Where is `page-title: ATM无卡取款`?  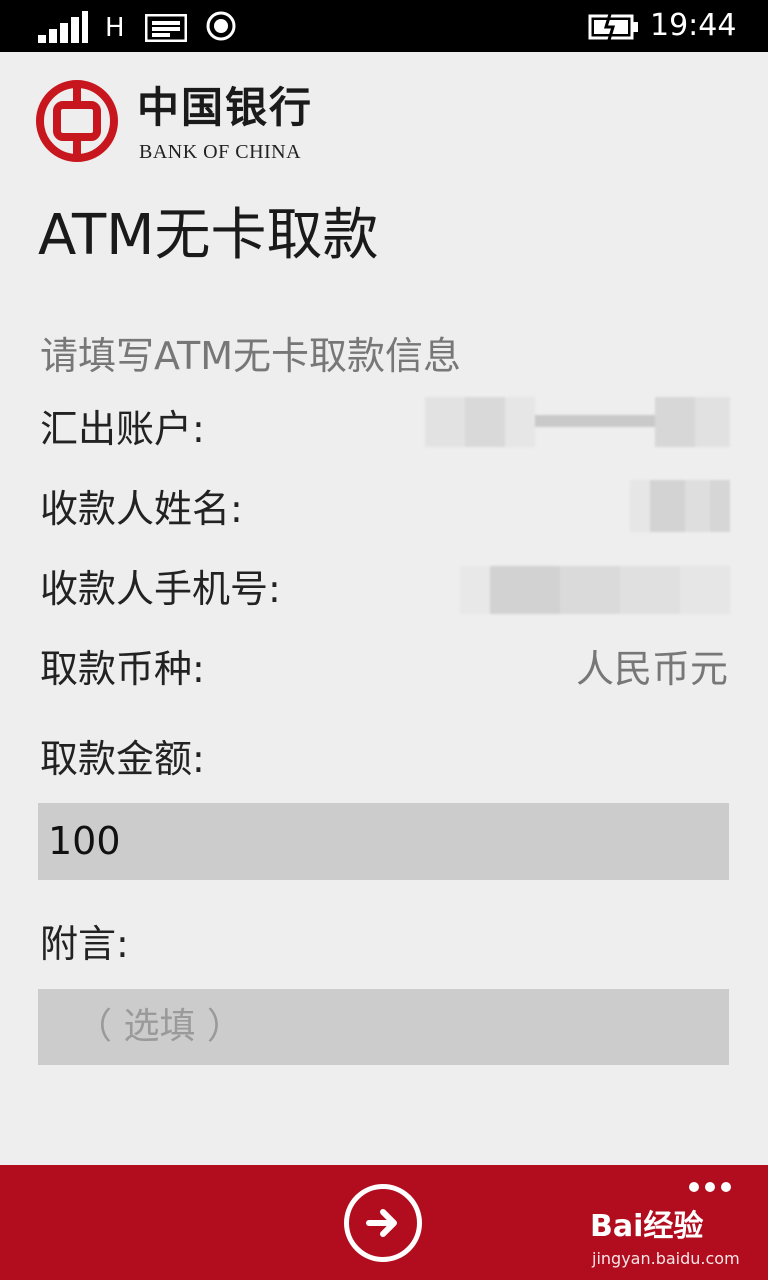 page-title: ATM无卡取款 is located at coordinates (208, 235).